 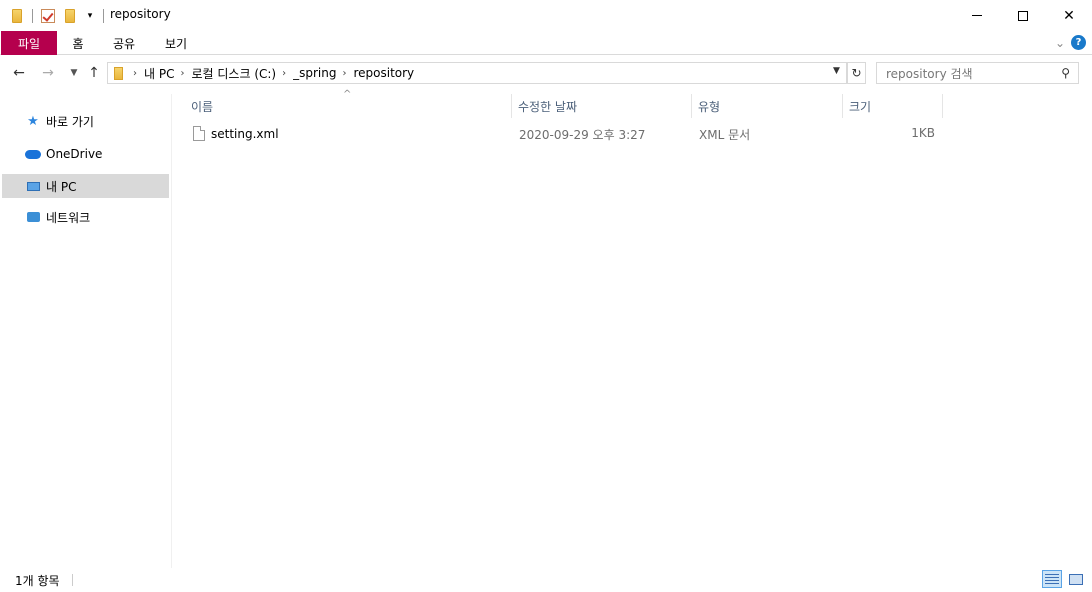 I want to click on maximize-icon, so click(x=1023, y=15).